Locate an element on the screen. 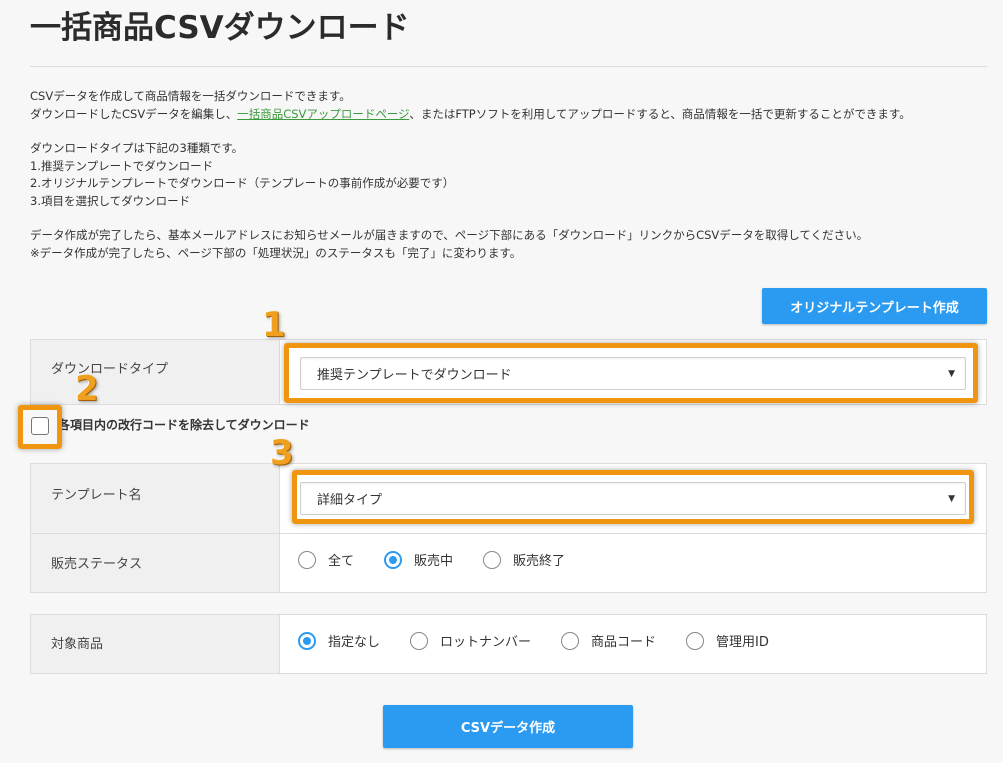 This screenshot has height=763, width=1003. page-title: 一括商品CSVダウンロード is located at coordinates (220, 28).